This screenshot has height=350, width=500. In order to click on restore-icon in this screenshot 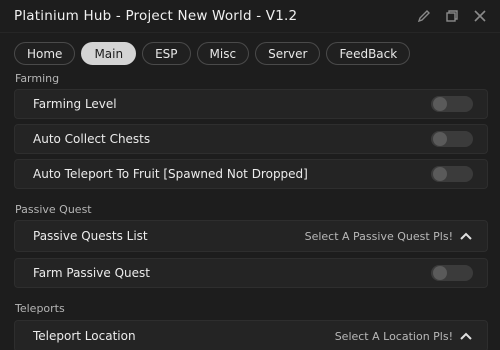, I will do `click(452, 16)`.